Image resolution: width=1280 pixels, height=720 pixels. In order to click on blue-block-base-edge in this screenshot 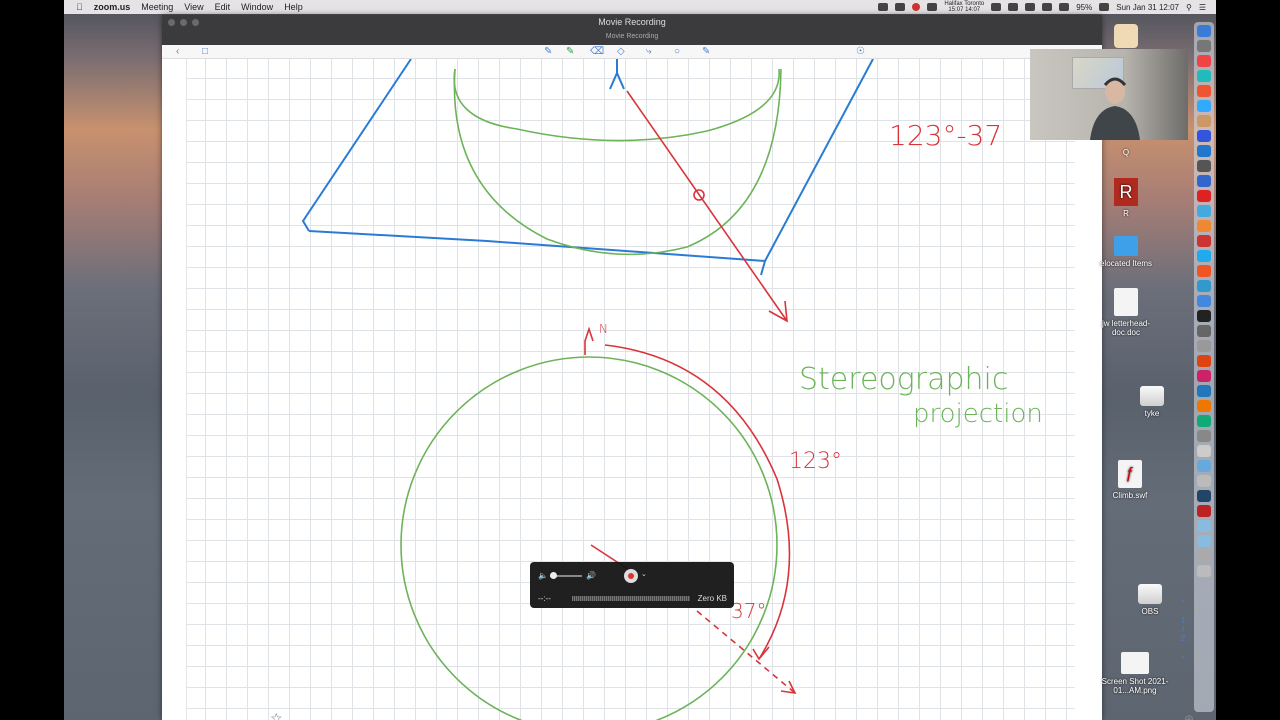, I will do `click(537, 253)`.